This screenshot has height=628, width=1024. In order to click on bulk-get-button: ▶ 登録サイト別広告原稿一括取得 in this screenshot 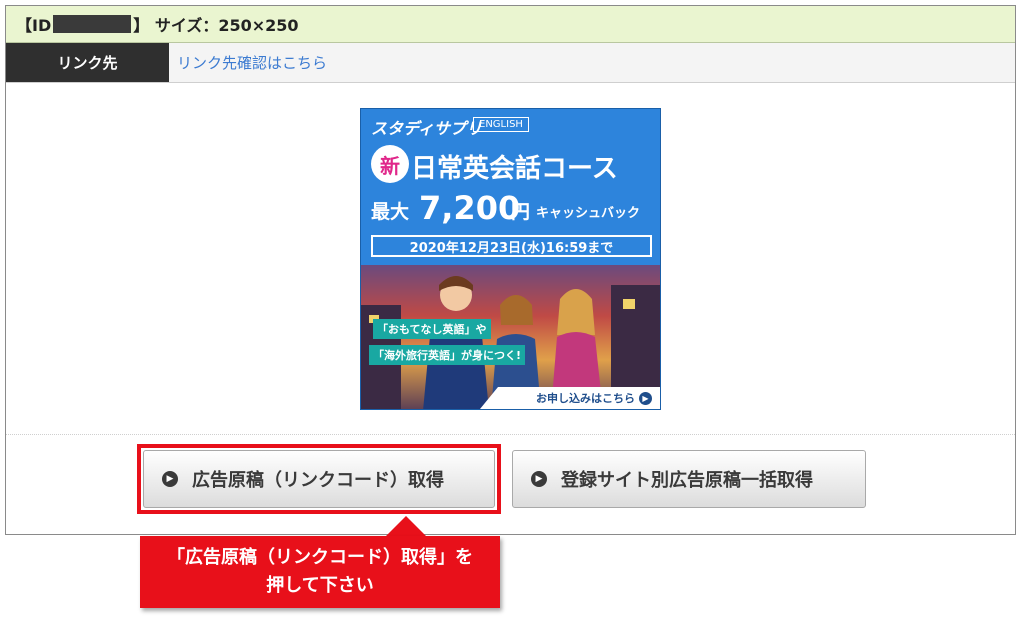, I will do `click(689, 479)`.